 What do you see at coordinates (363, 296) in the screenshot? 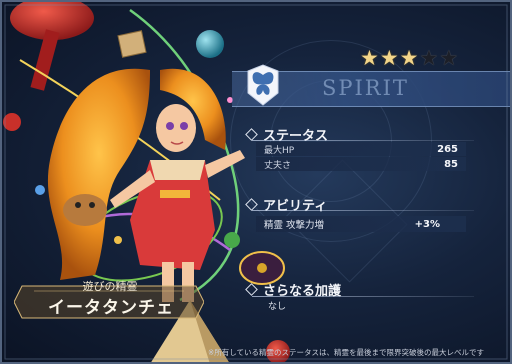
I see `extra-divider` at bounding box center [363, 296].